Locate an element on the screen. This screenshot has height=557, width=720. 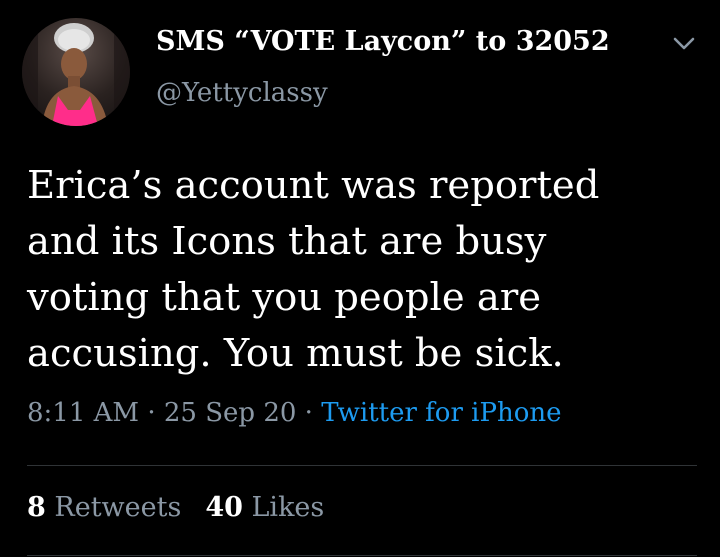
tweet-text-line: accusing. You must be sick. is located at coordinates (295, 353).